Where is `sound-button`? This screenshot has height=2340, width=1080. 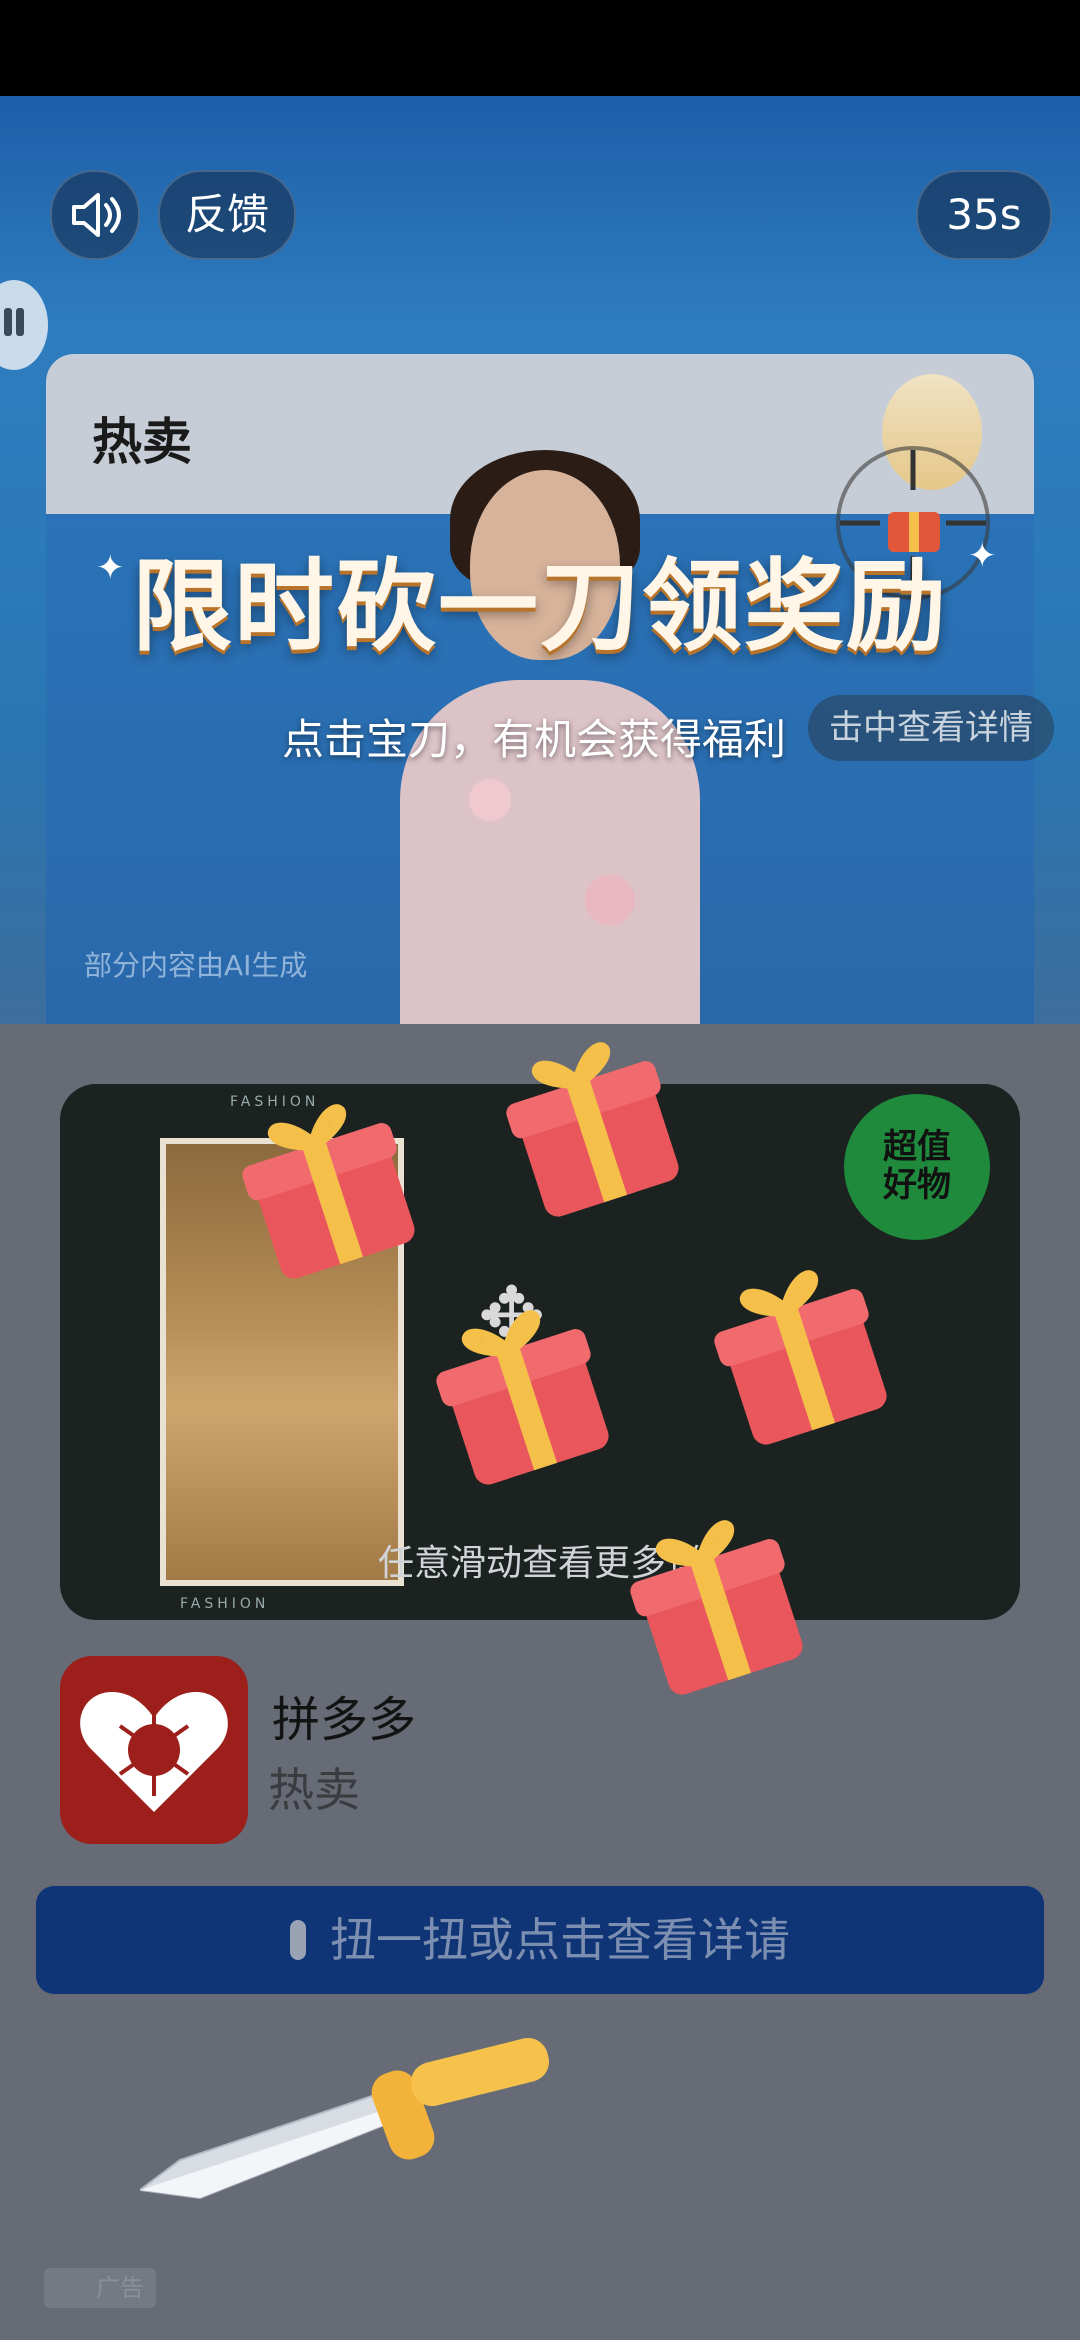 sound-button is located at coordinates (95, 215).